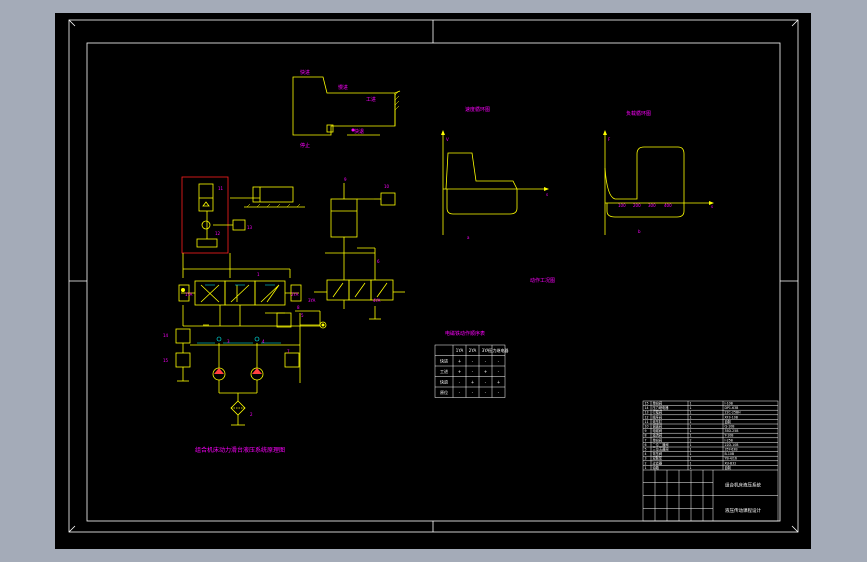 This screenshot has width=867, height=562. What do you see at coordinates (444, 371) in the screenshot?
I see `action-table-cell: 工进` at bounding box center [444, 371].